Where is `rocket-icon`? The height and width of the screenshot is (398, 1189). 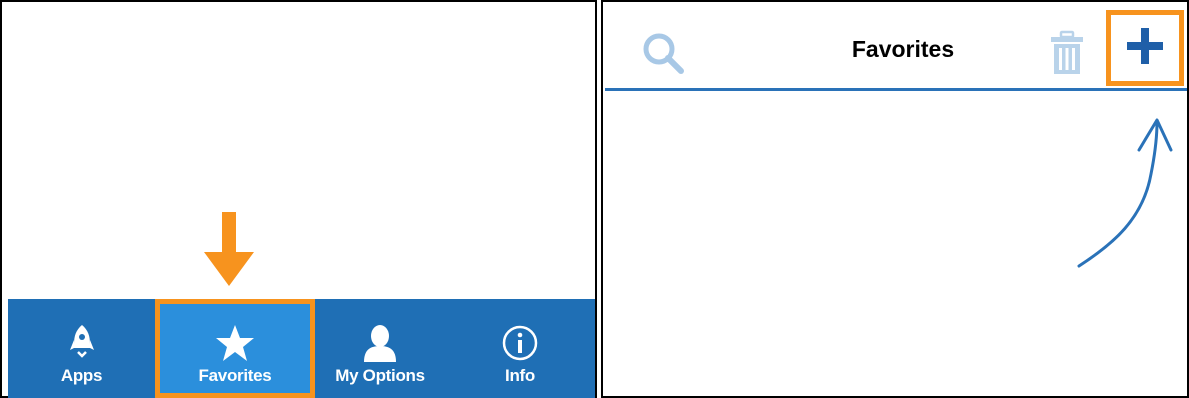 rocket-icon is located at coordinates (81, 343).